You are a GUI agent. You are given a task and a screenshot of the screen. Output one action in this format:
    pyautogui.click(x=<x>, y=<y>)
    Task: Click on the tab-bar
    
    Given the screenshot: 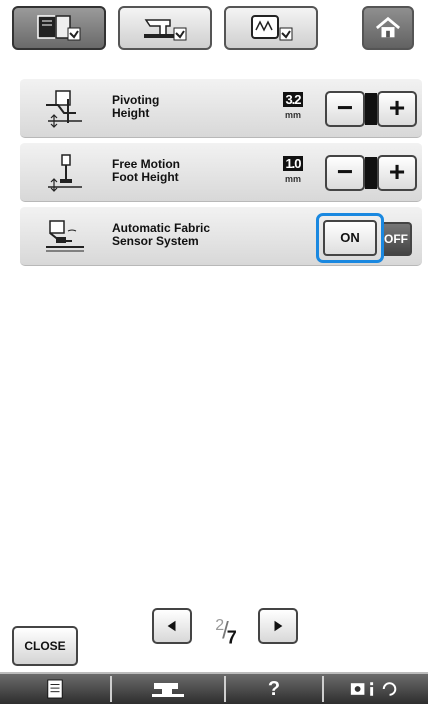 What is the action you would take?
    pyautogui.click(x=217, y=30)
    